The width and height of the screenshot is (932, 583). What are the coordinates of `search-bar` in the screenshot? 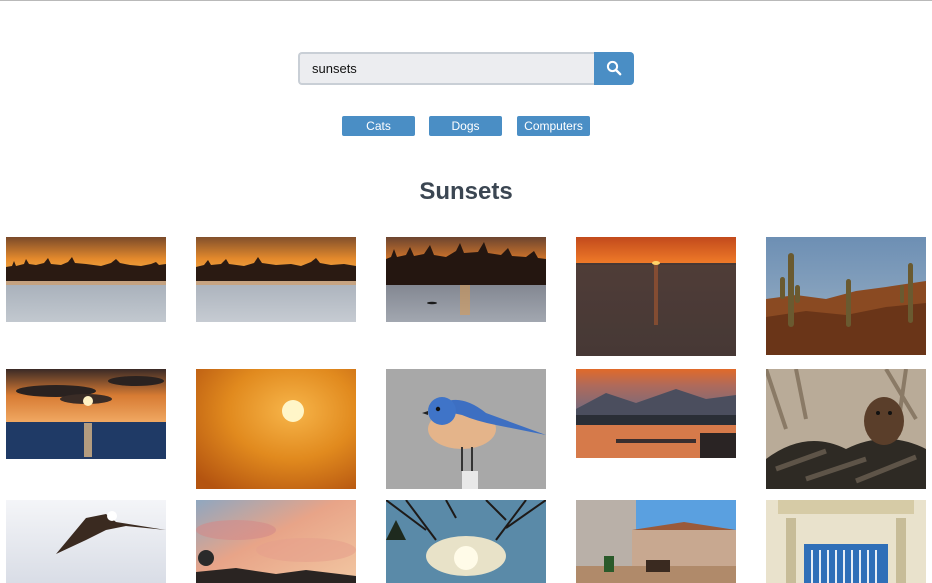 It's located at (466, 68).